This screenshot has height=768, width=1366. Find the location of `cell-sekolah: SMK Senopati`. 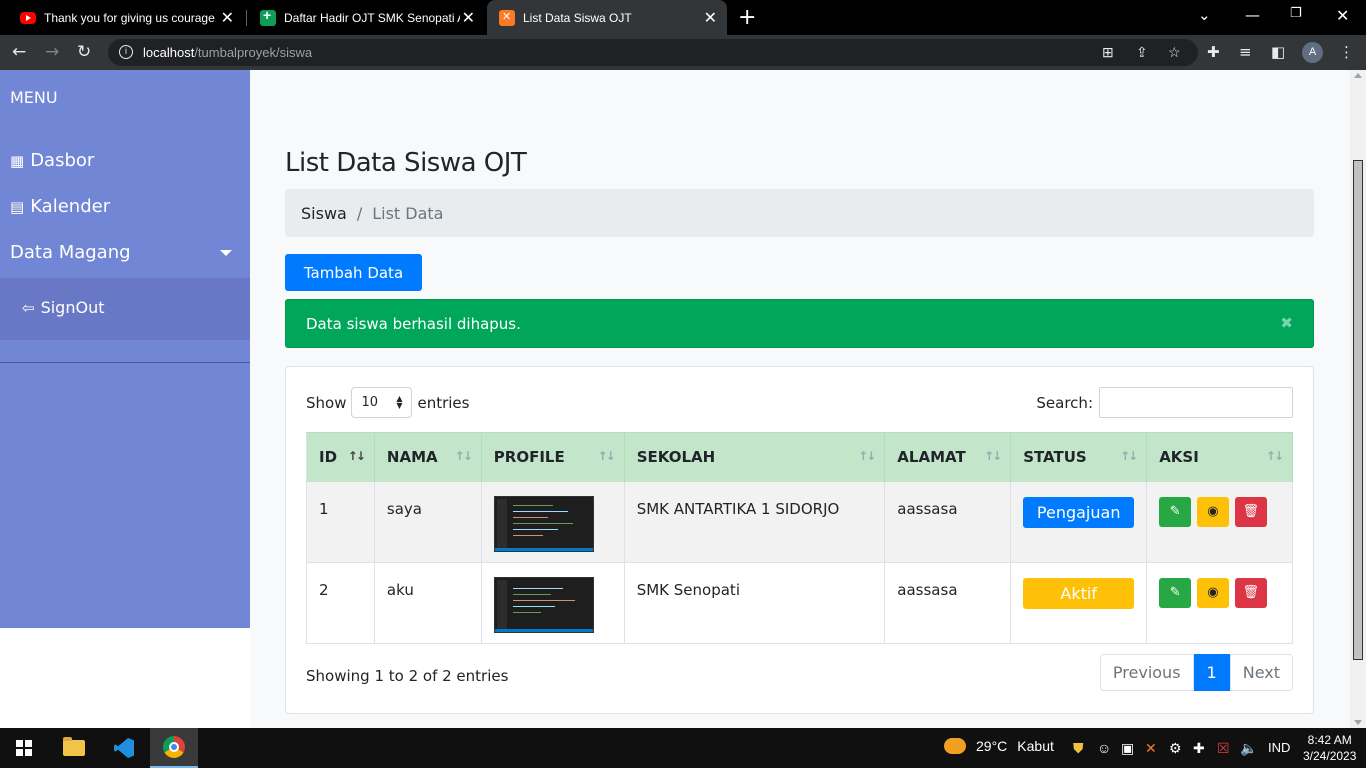

cell-sekolah: SMK Senopati is located at coordinates (755, 603).